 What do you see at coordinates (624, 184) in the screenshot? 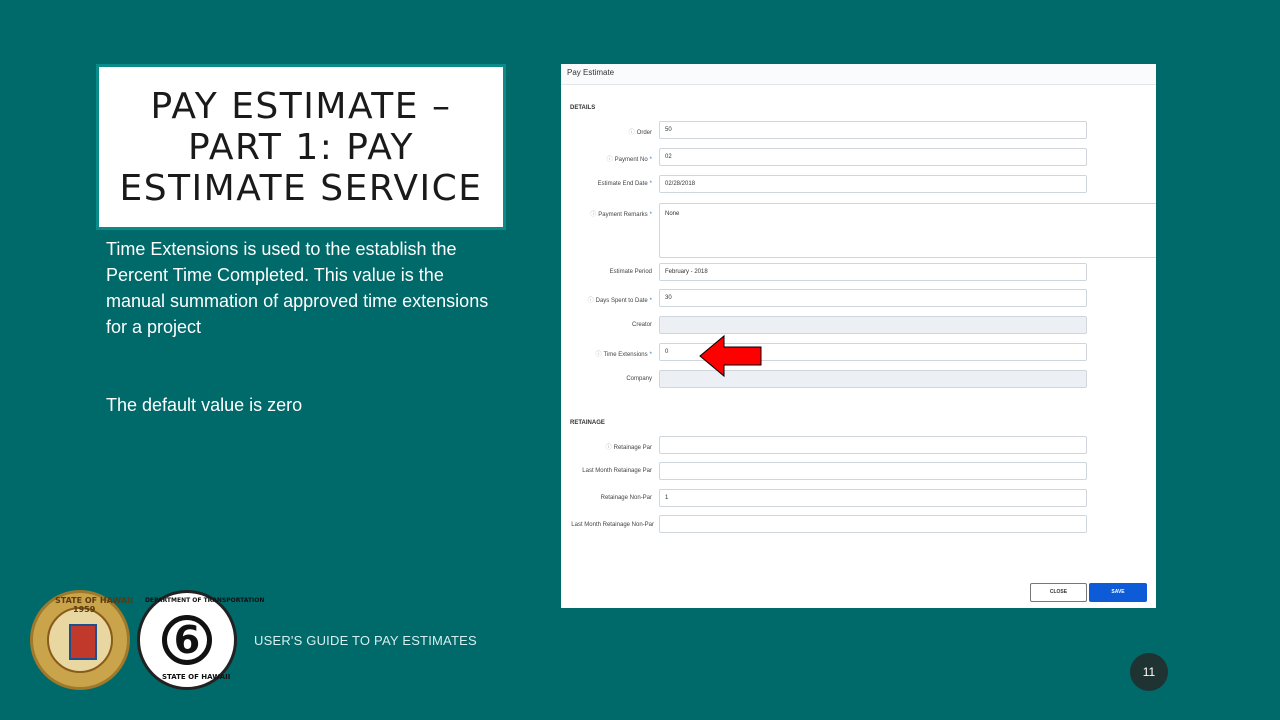
I see `estimate-end-date-label: Estimate End Date *` at bounding box center [624, 184].